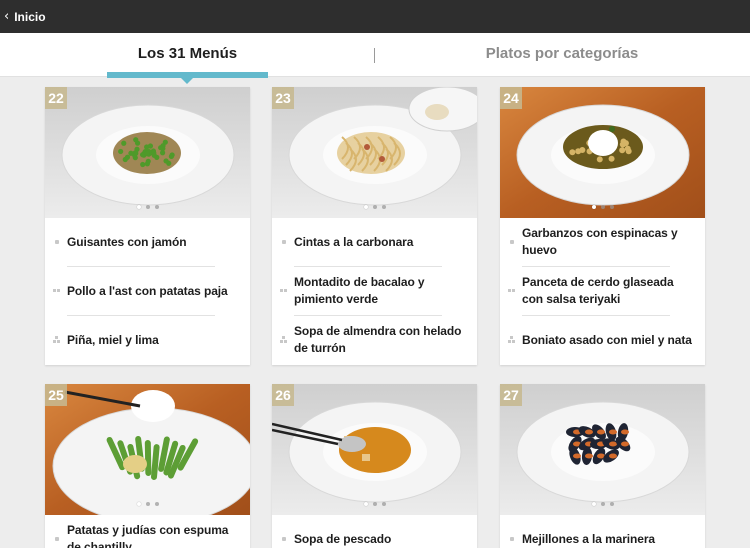  I want to click on dish-name: Piña, miel y lima, so click(113, 340).